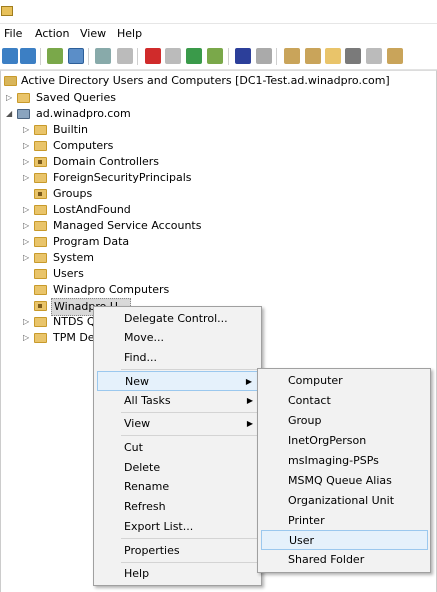 The image size is (437, 592). What do you see at coordinates (178, 401) in the screenshot?
I see `menu-item-all-tasks: All Tasks ▶` at bounding box center [178, 401].